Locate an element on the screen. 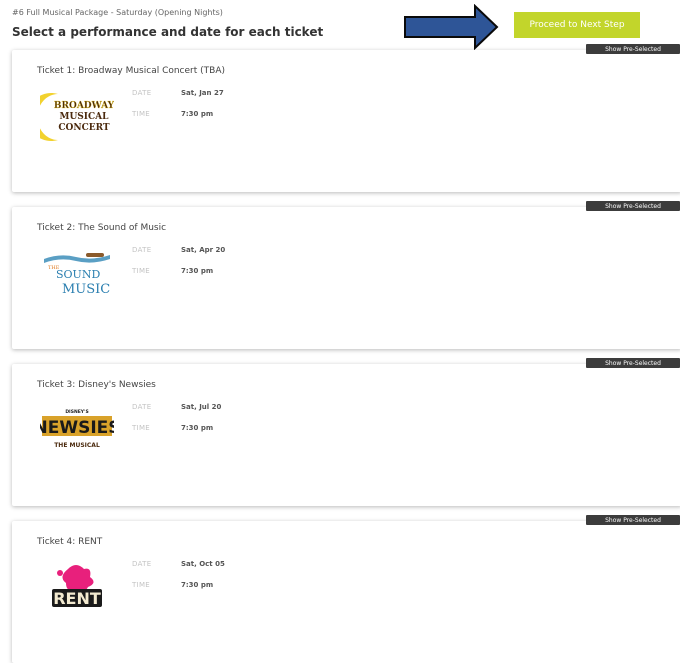 This screenshot has height=663, width=680. proceed-button: Proceed to Next Step is located at coordinates (577, 25).